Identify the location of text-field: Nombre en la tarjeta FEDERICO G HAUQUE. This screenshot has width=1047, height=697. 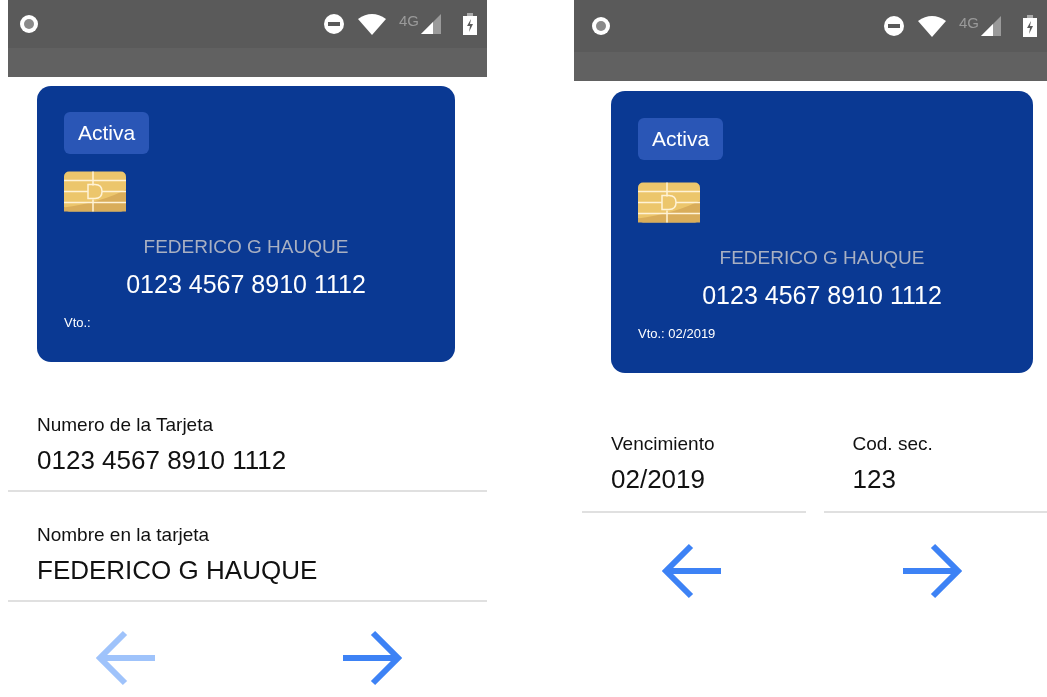
(247, 563).